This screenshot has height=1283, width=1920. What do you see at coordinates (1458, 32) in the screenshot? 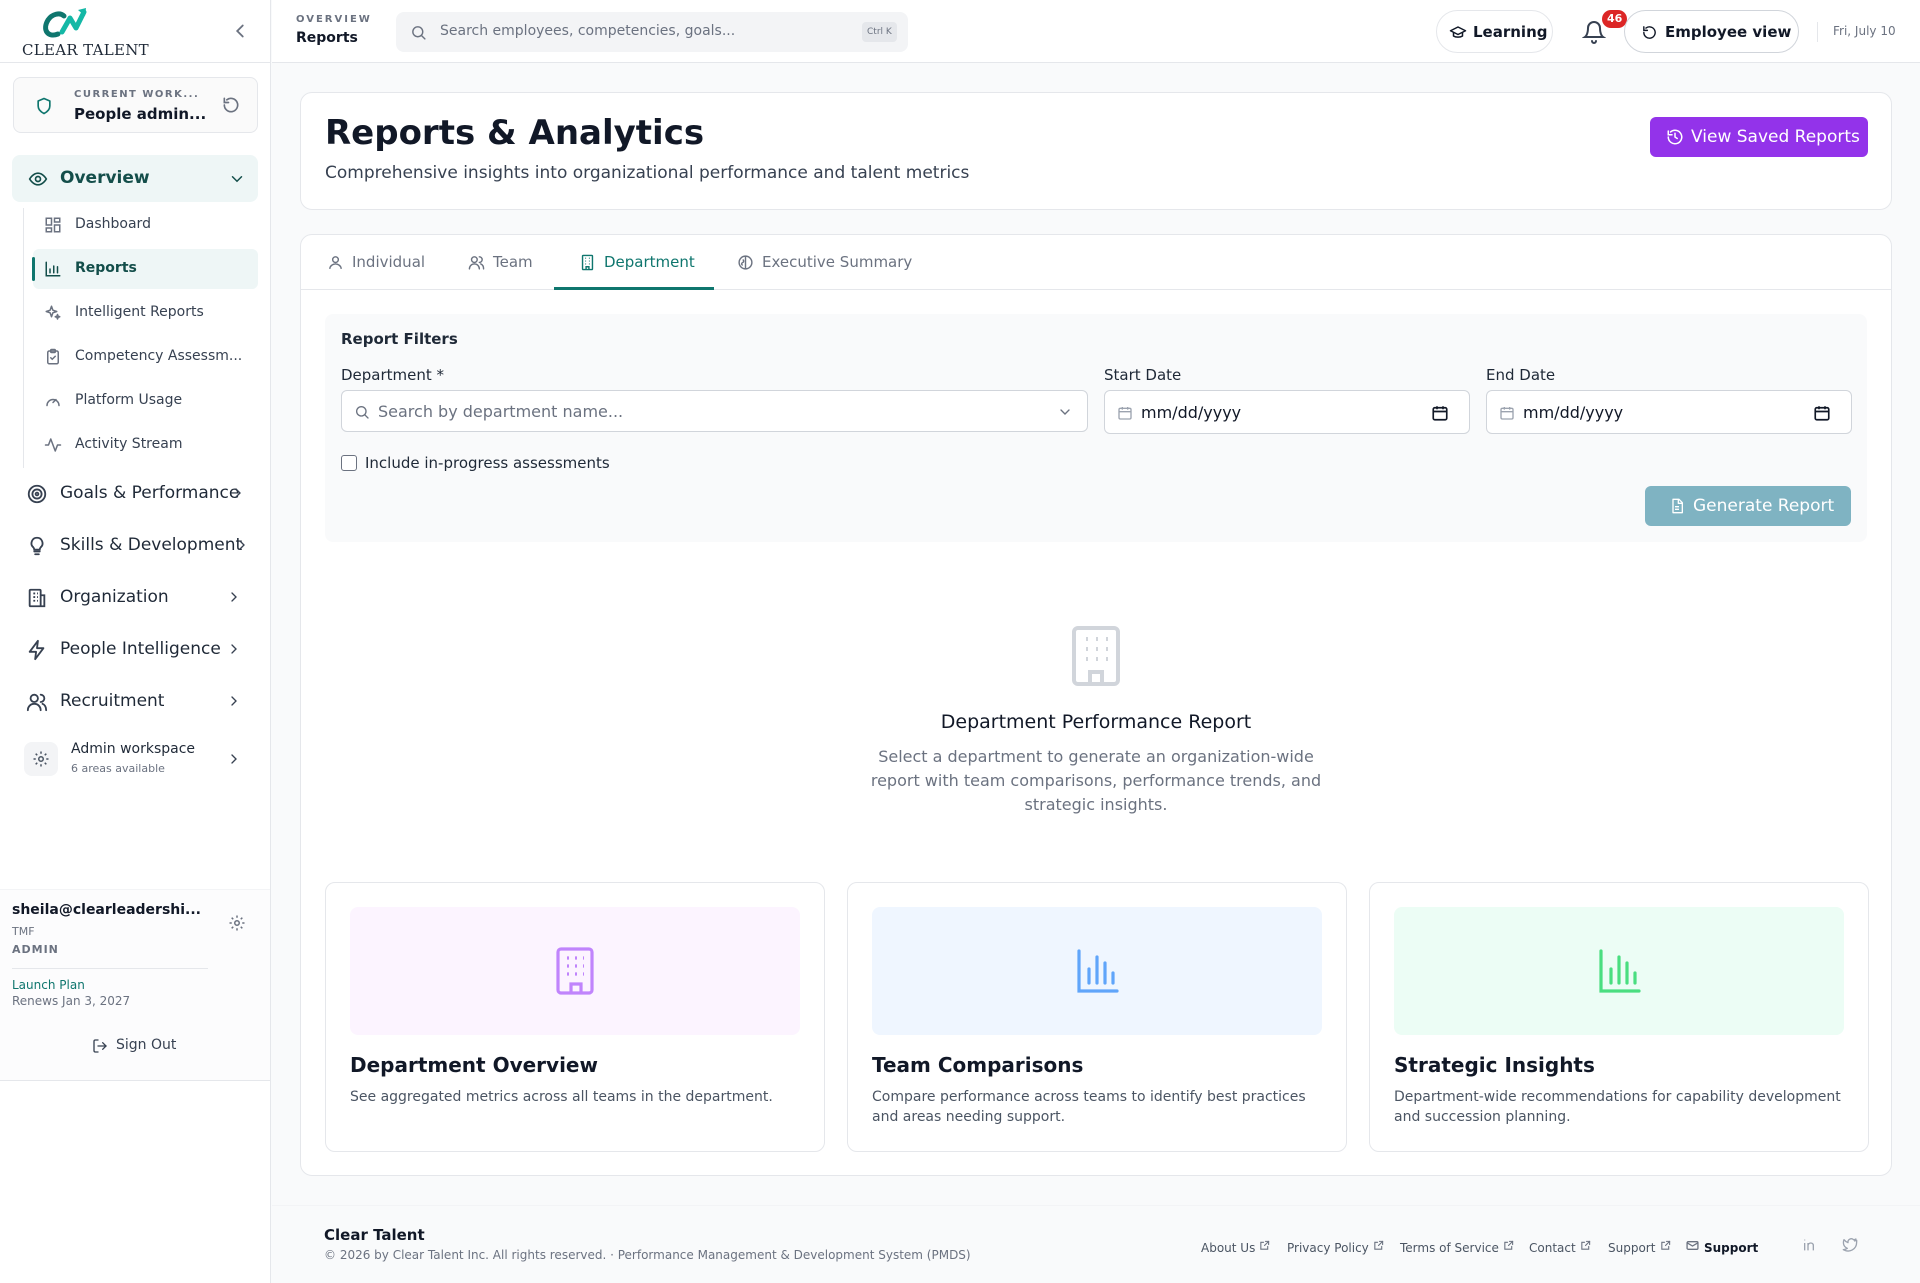
I see `graduation-cap-icon` at bounding box center [1458, 32].